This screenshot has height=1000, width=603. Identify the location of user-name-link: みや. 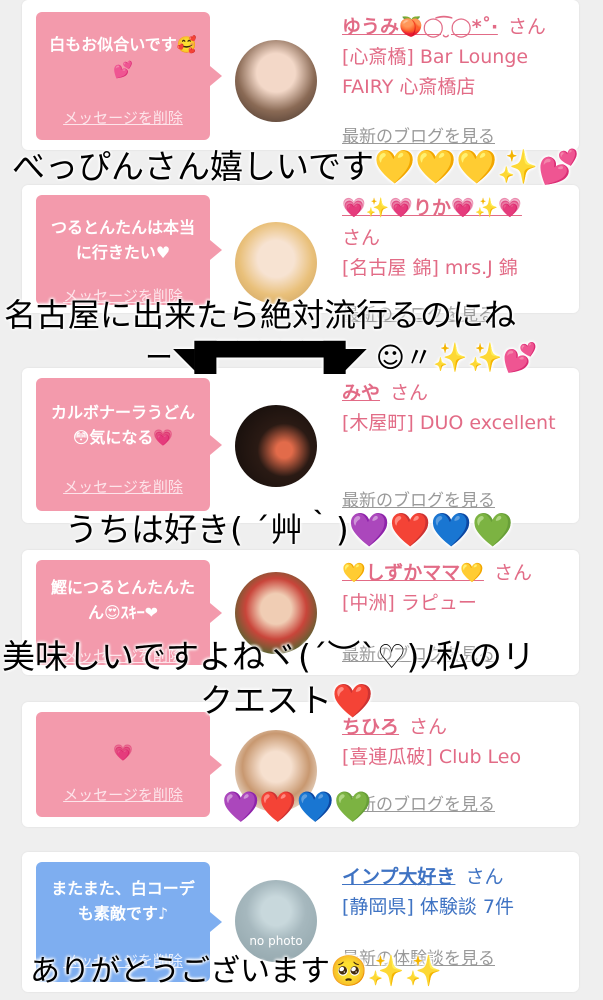
(361, 393).